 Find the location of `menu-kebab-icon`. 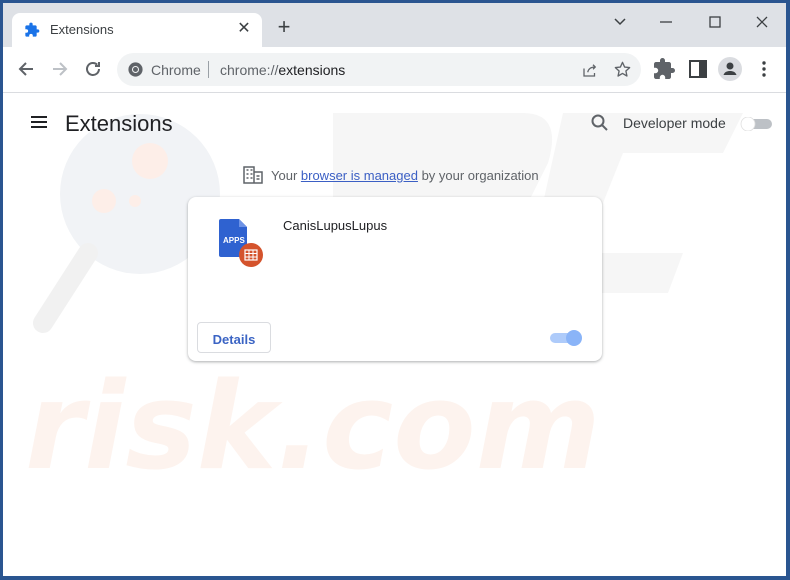

menu-kebab-icon is located at coordinates (764, 69).